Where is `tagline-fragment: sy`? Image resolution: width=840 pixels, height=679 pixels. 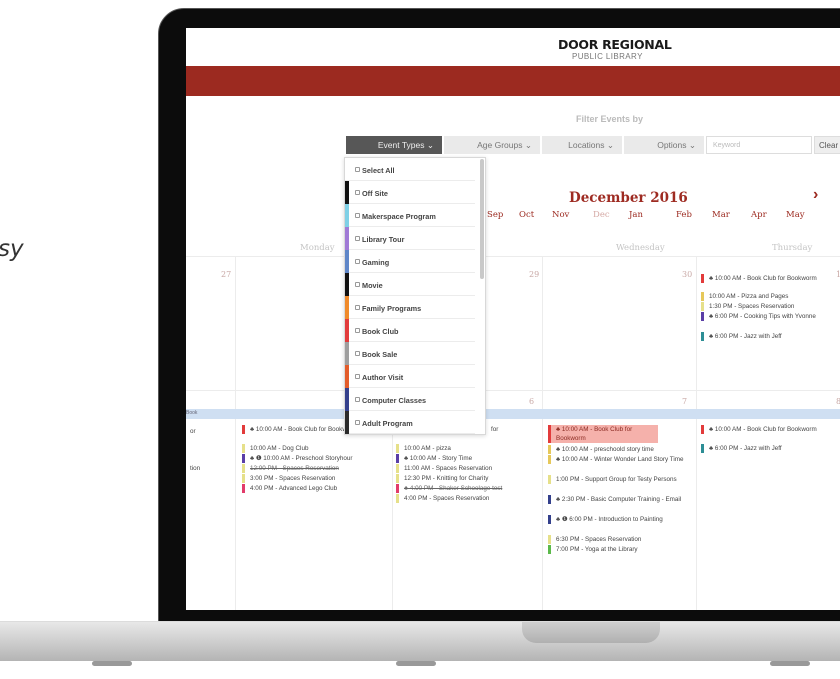 tagline-fragment: sy is located at coordinates (12, 249).